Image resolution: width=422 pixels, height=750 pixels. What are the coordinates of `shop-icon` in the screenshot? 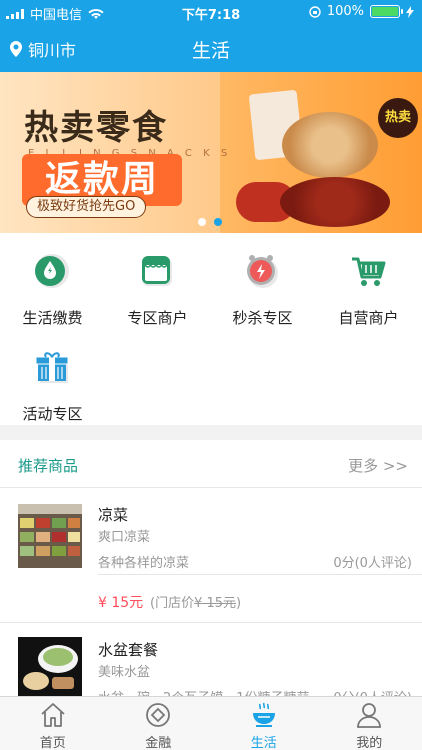 It's located at (157, 271).